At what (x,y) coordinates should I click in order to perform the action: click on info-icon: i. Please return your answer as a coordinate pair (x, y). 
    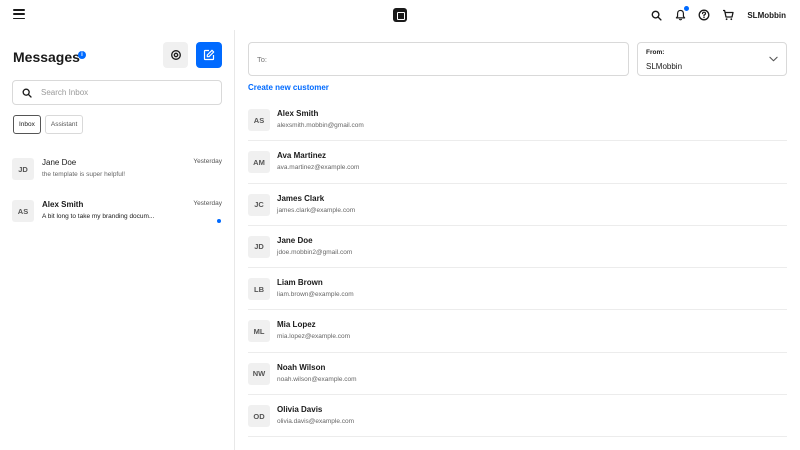
    Looking at the image, I should click on (82, 55).